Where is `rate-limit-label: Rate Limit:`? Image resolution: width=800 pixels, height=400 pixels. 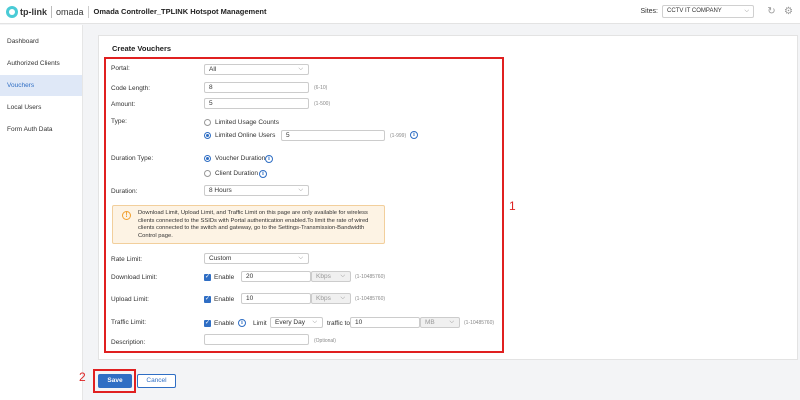
rate-limit-label: Rate Limit: is located at coordinates (127, 259).